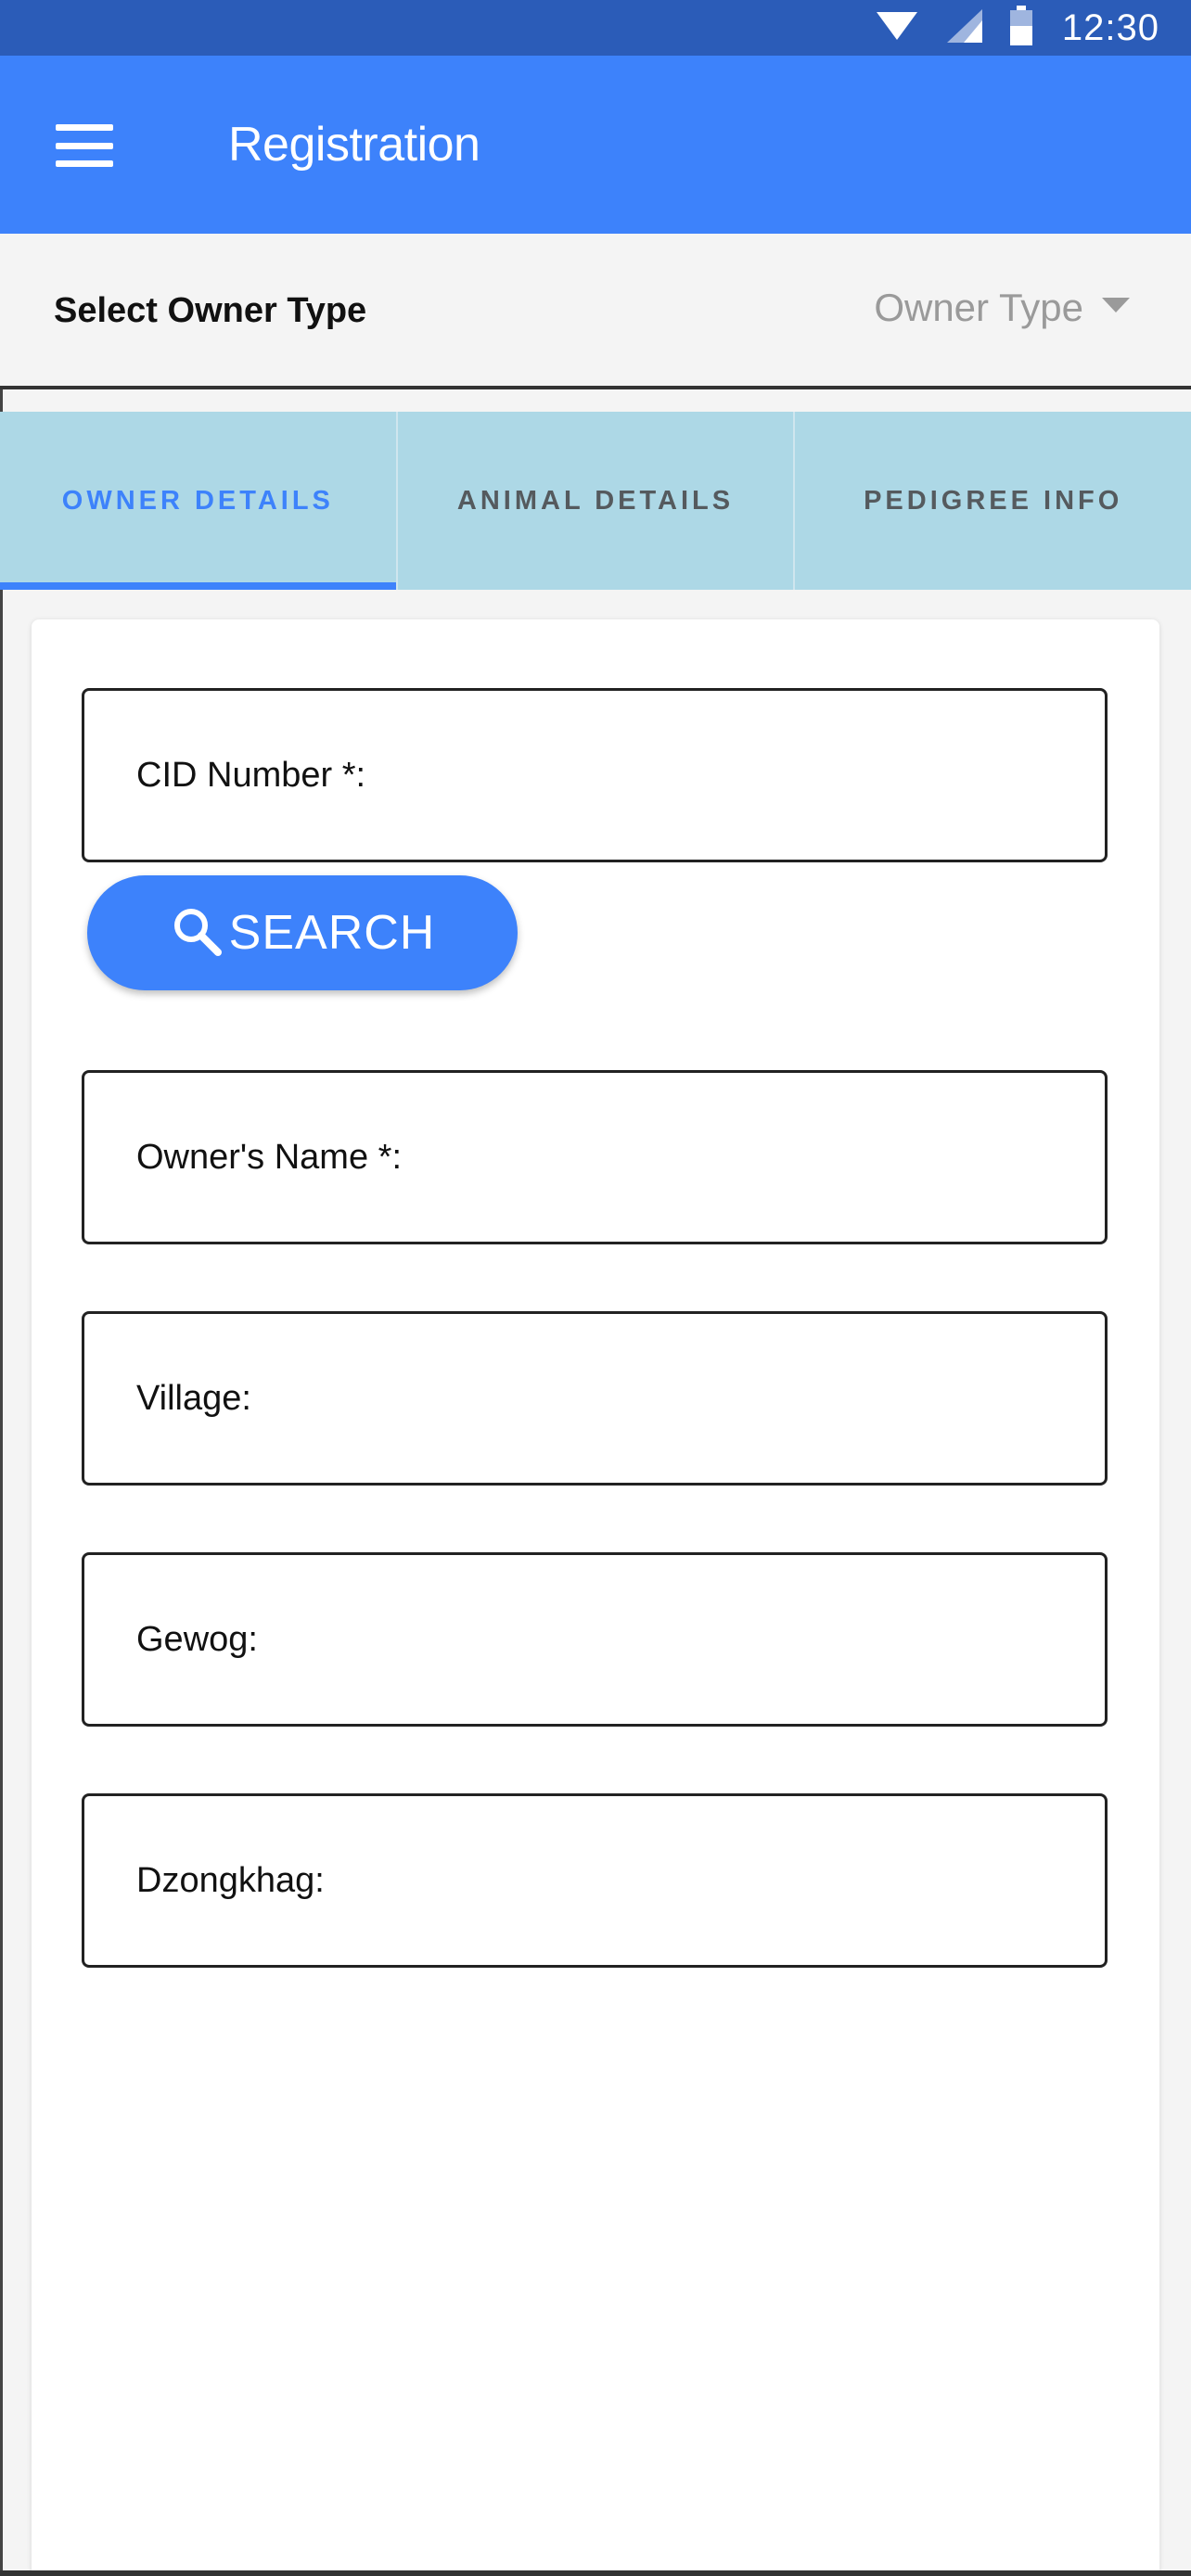  Describe the element at coordinates (595, 28) in the screenshot. I see `status-bar: 12:30` at that location.